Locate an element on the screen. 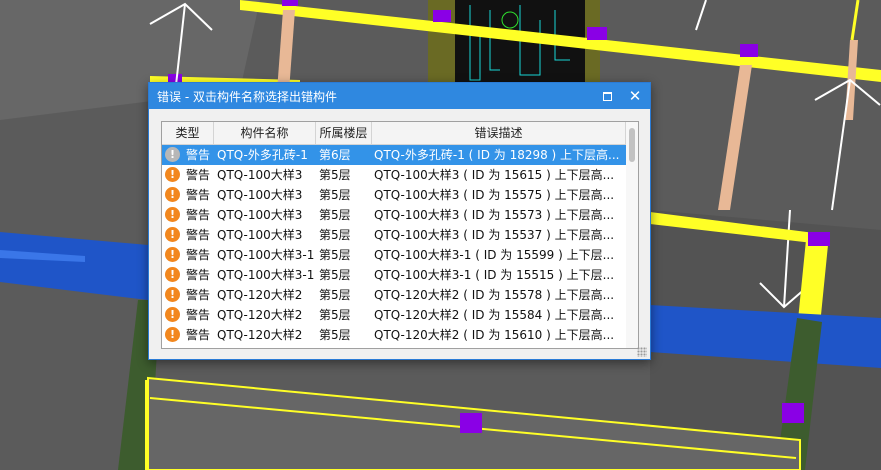 This screenshot has width=881, height=470. row-component-name: QTQ-外多孔砖-1 is located at coordinates (267, 155).